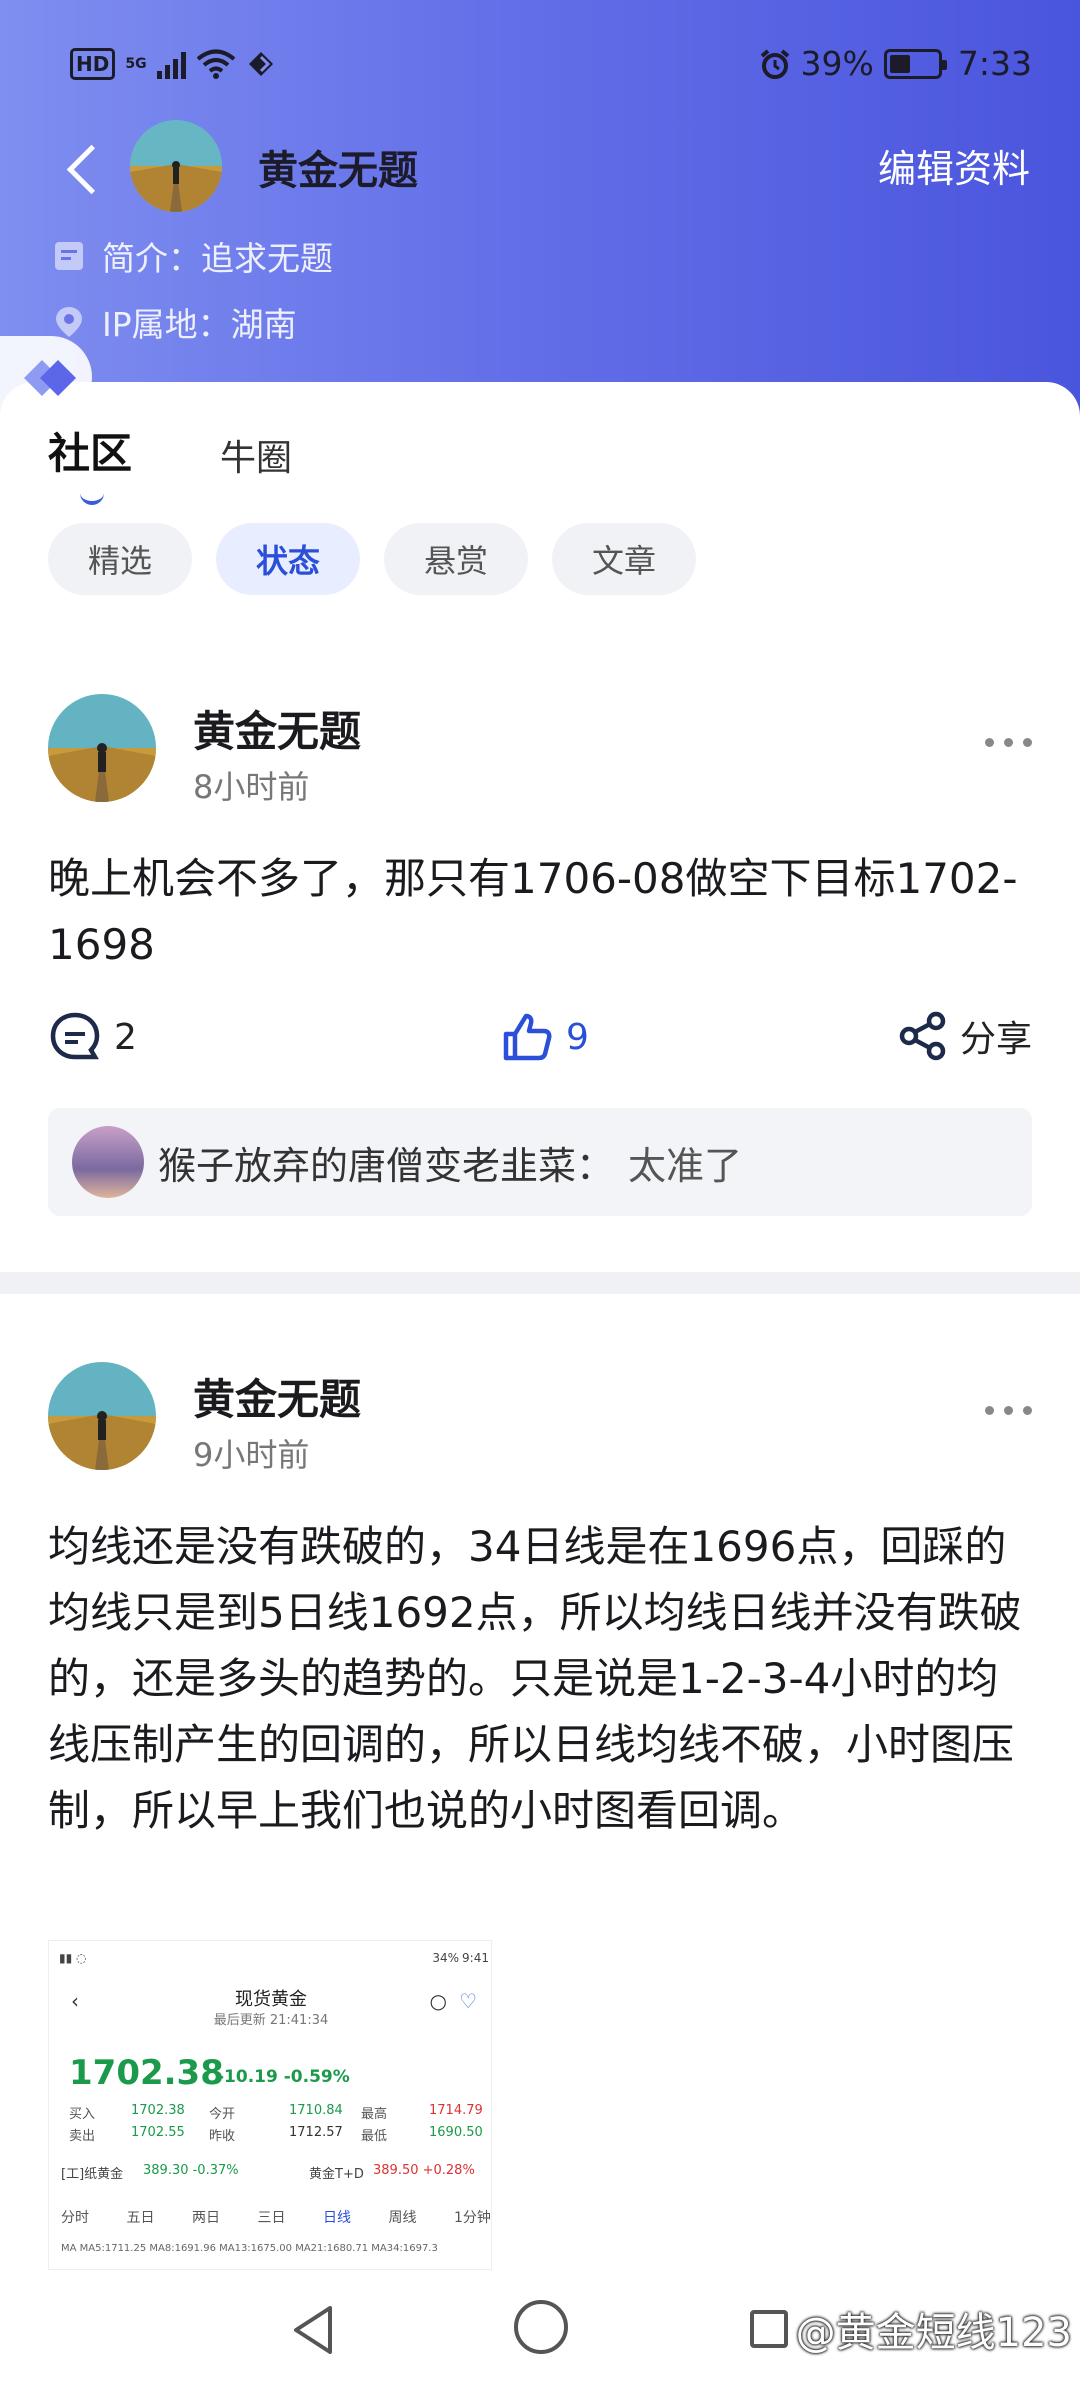 Image resolution: width=1080 pixels, height=2388 pixels. What do you see at coordinates (176, 166) in the screenshot?
I see `avatar` at bounding box center [176, 166].